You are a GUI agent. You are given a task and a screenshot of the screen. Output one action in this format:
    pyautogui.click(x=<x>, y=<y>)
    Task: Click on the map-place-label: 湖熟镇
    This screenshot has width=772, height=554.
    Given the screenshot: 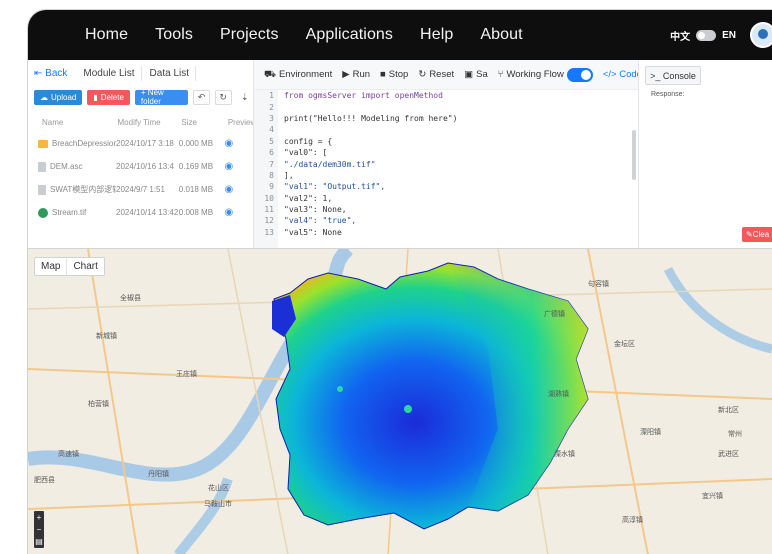 What is the action you would take?
    pyautogui.click(x=558, y=394)
    